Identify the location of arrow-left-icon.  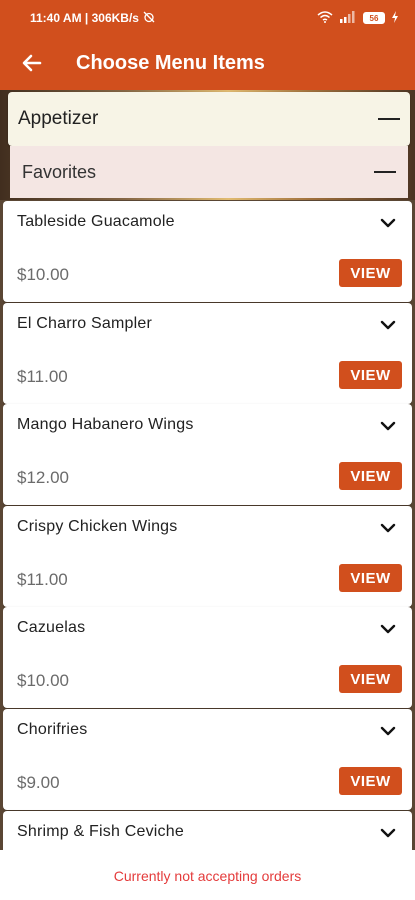
(32, 63).